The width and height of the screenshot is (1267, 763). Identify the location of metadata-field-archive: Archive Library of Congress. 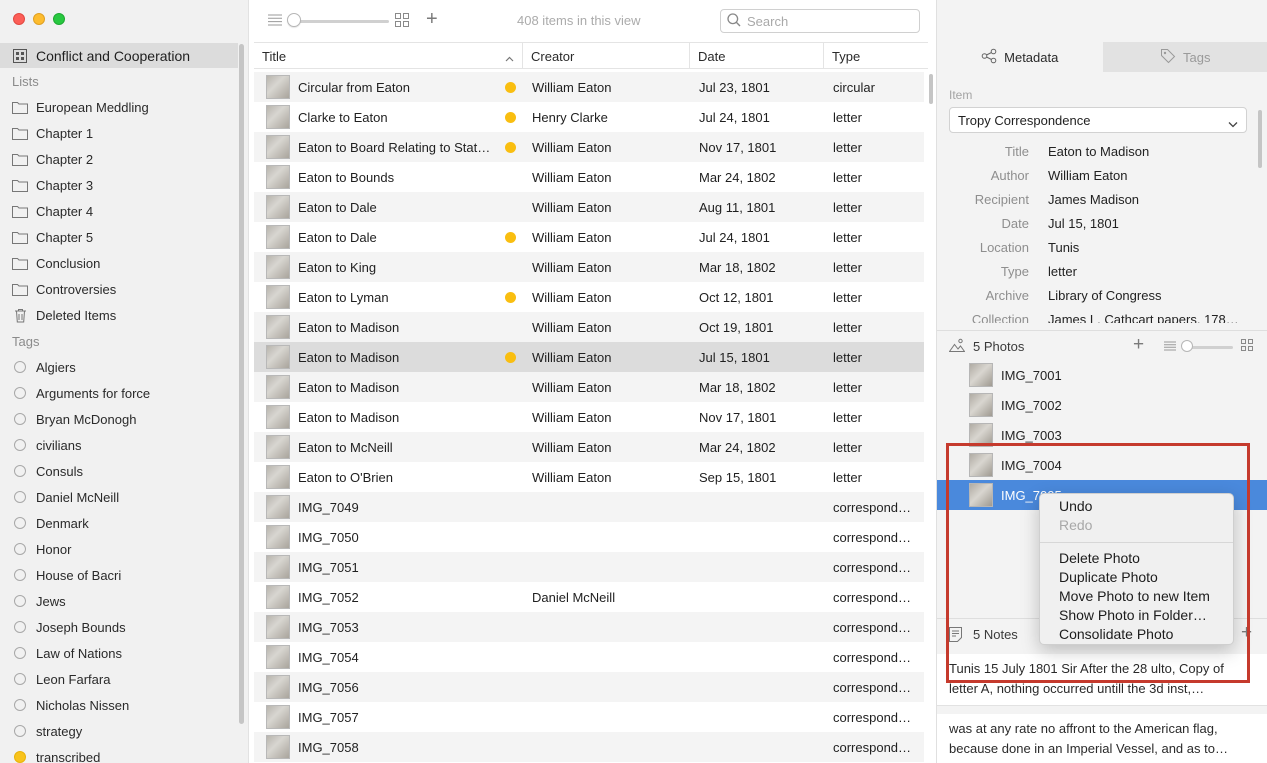
(1097, 300).